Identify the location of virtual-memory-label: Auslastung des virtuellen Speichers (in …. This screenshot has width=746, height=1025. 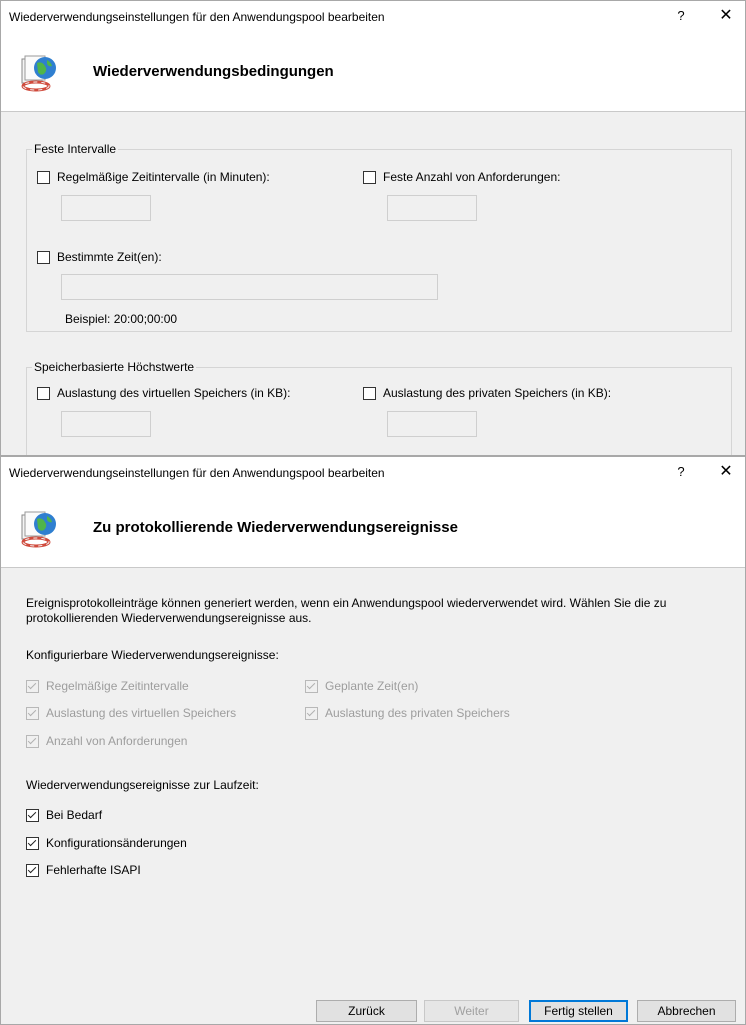
(174, 393).